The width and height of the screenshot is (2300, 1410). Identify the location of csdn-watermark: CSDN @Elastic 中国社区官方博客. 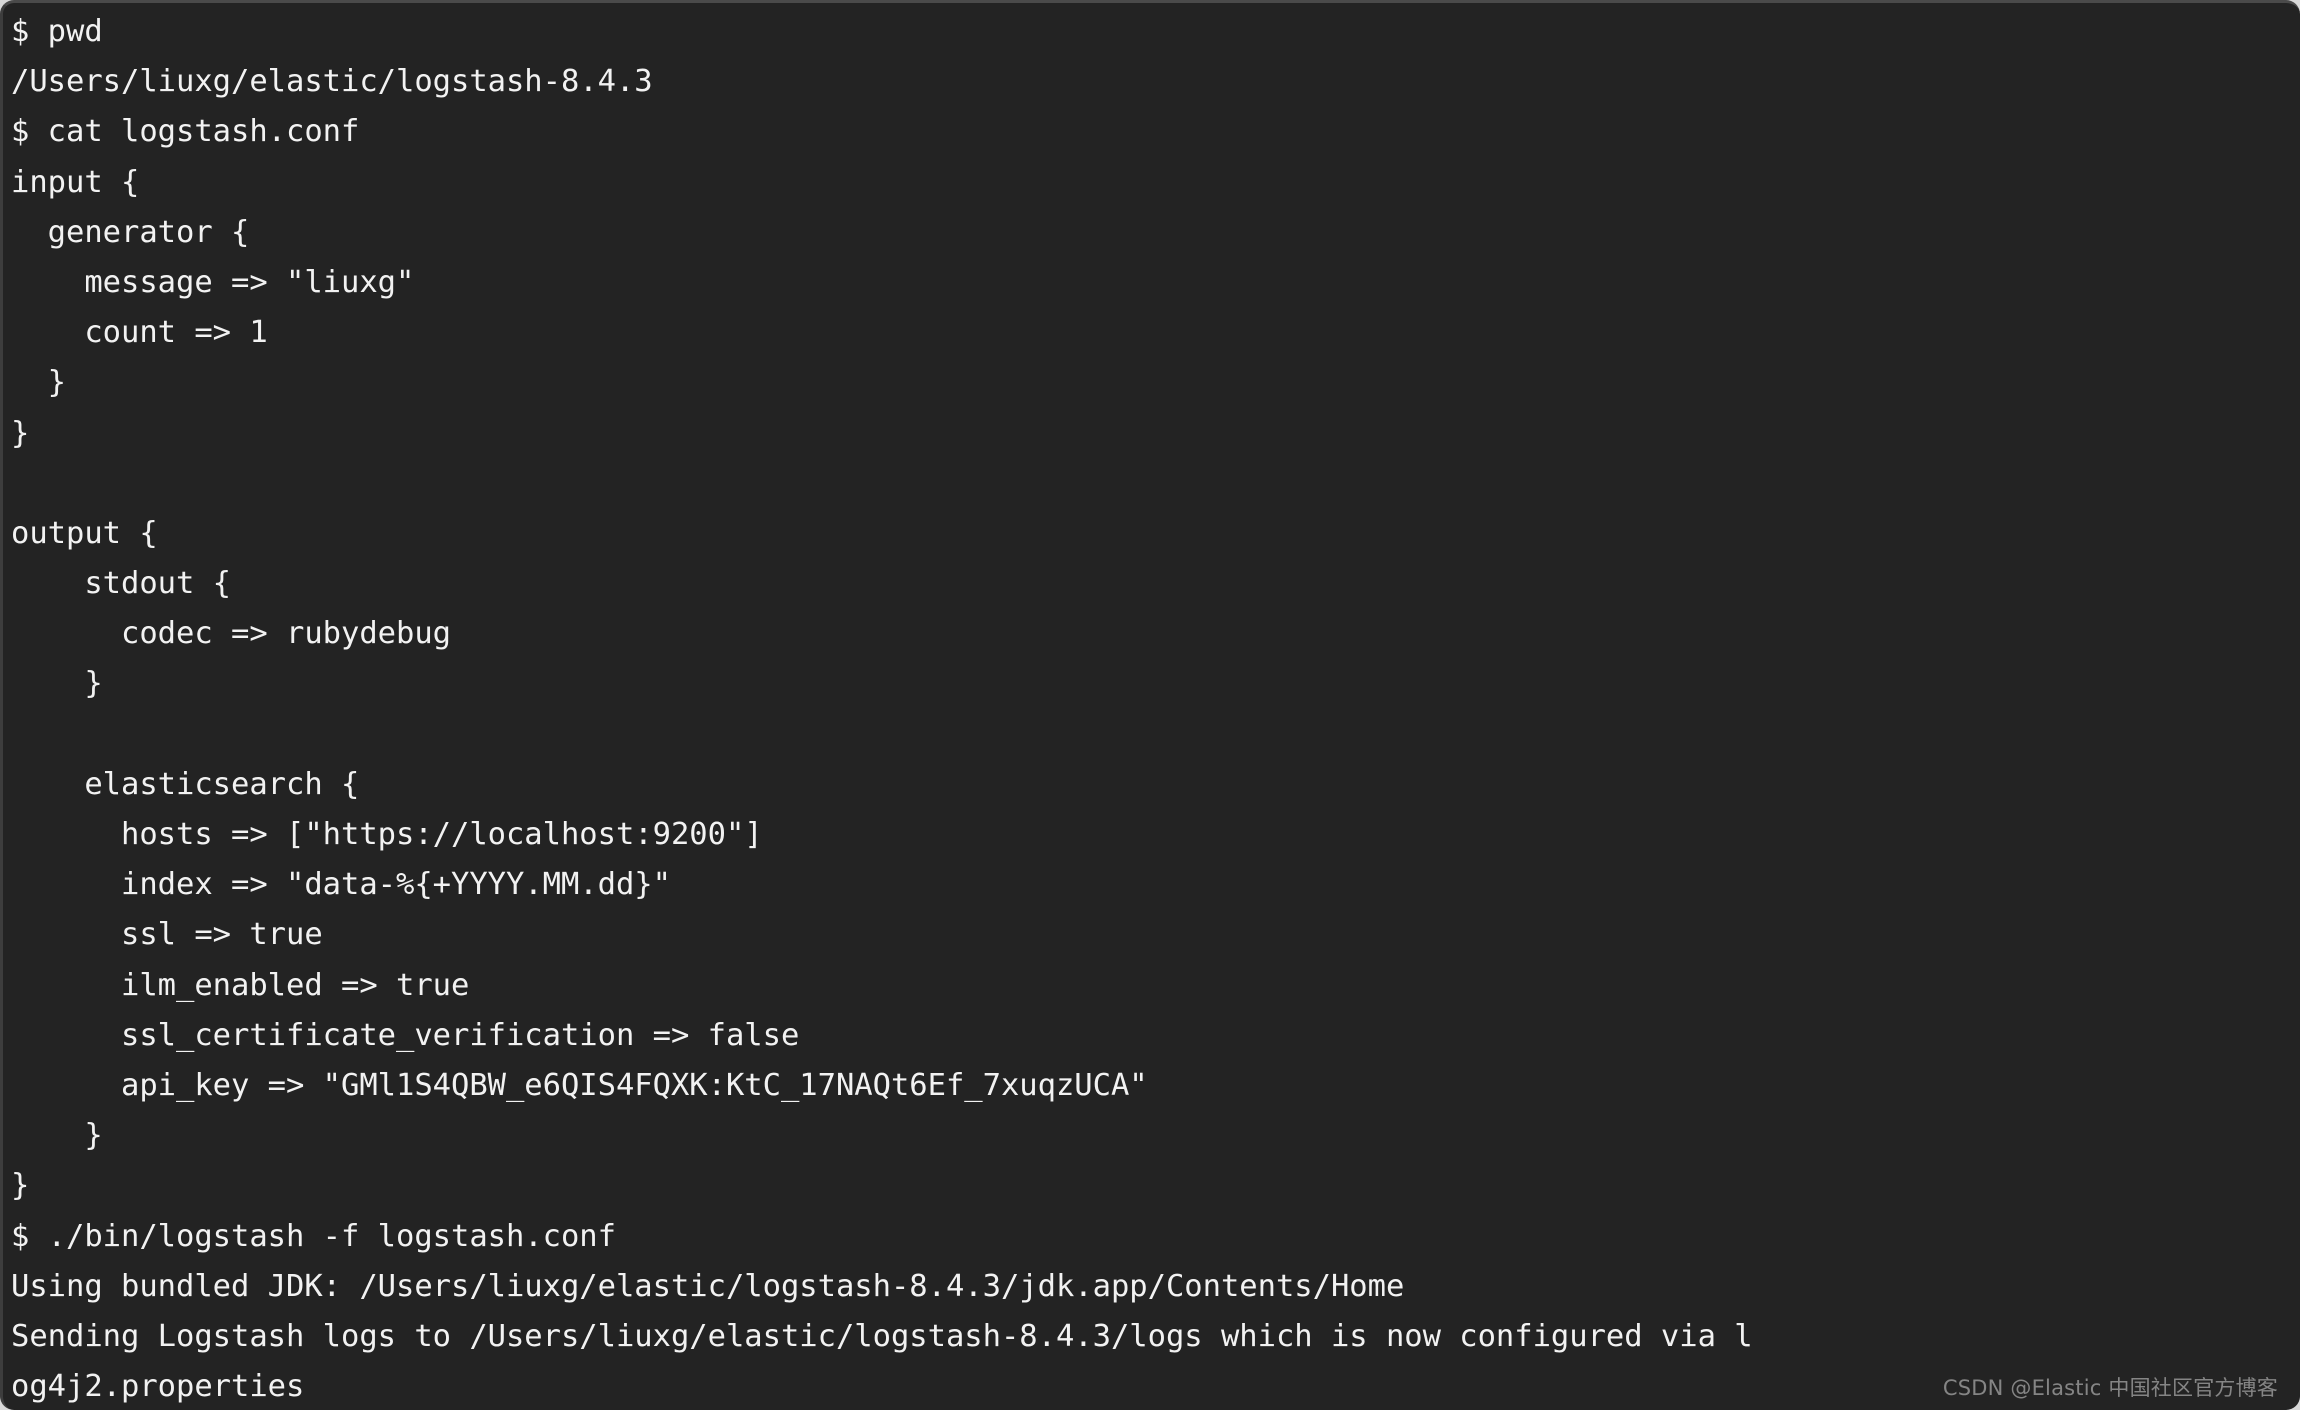
(2110, 1388).